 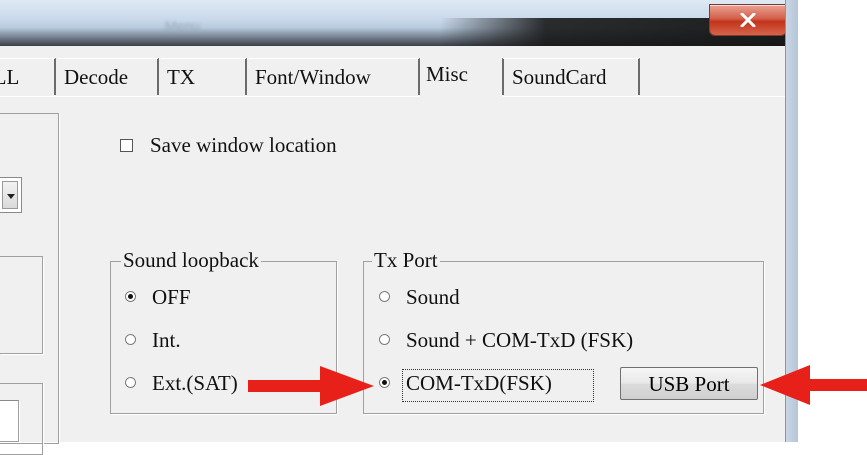 What do you see at coordinates (398, 23) in the screenshot?
I see `title-bar: Menu` at bounding box center [398, 23].